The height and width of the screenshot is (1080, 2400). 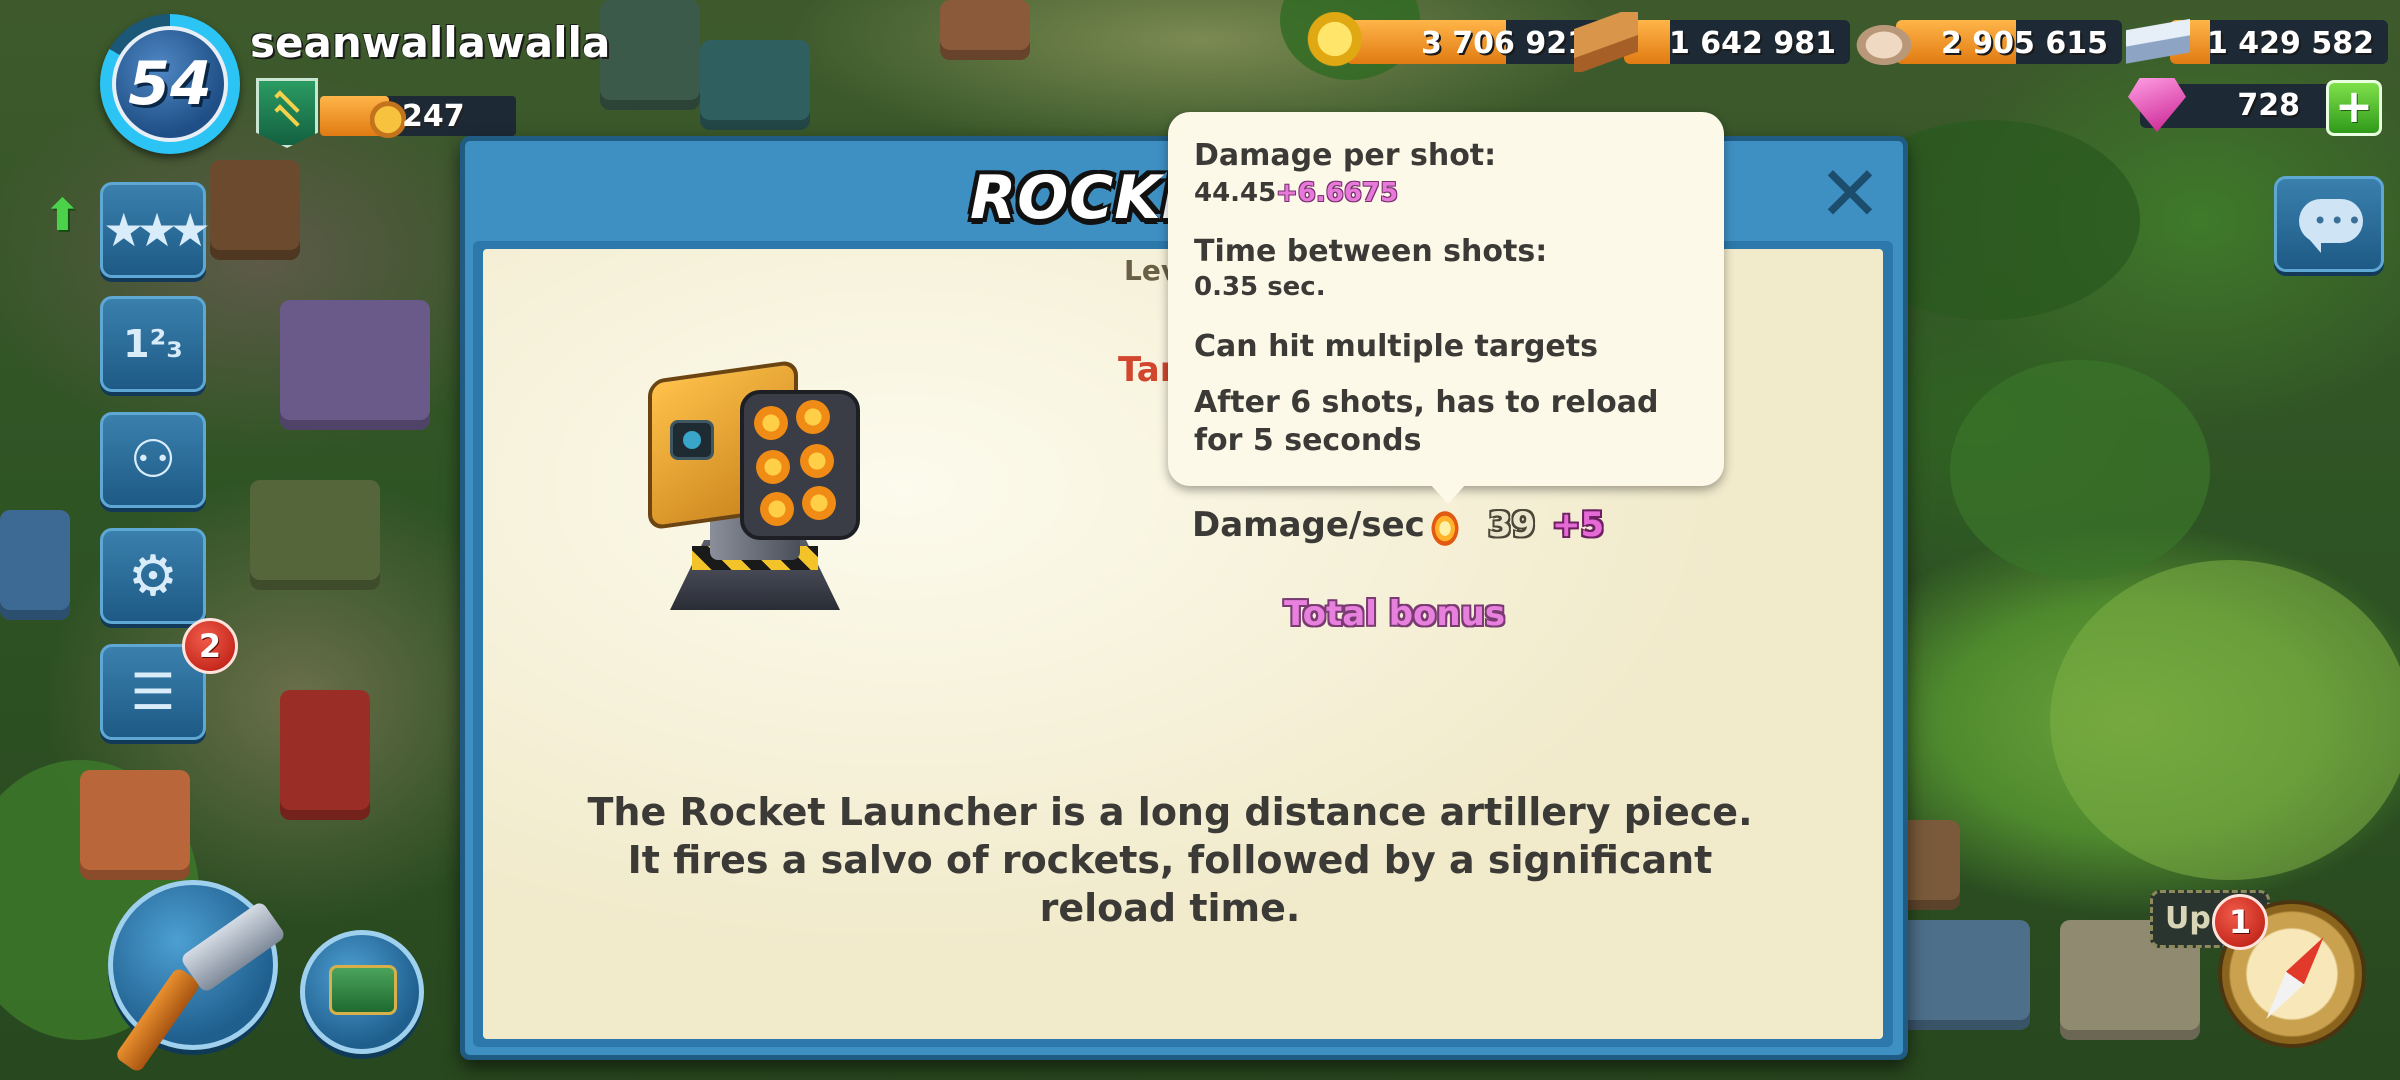 I want to click on gold-bar: 3 706 921, so click(x=1474, y=42).